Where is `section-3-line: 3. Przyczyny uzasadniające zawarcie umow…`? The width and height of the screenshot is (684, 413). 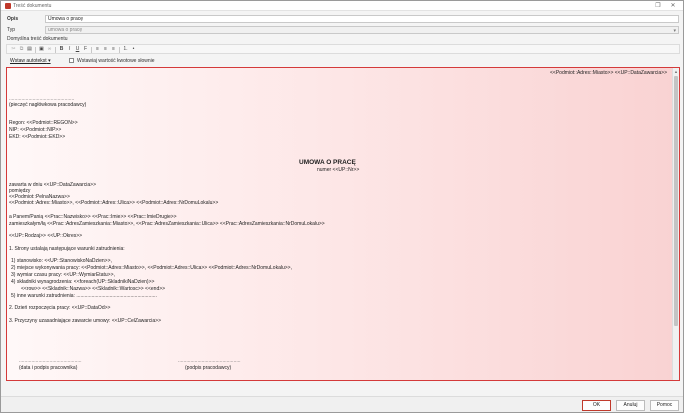 section-3-line: 3. Przyczyny uzasadniające zawarcie umow… is located at coordinates (85, 321).